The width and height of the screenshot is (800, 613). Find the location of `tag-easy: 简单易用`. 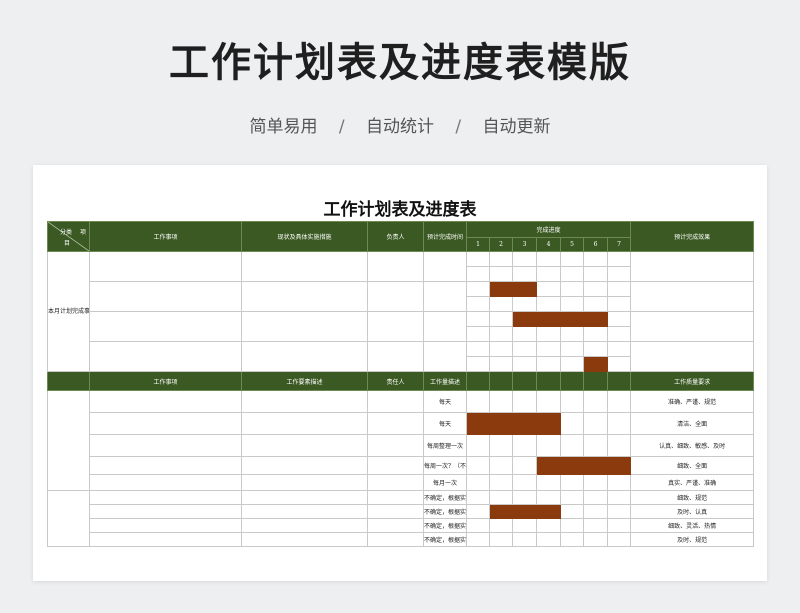

tag-easy: 简单易用 is located at coordinates (283, 127).